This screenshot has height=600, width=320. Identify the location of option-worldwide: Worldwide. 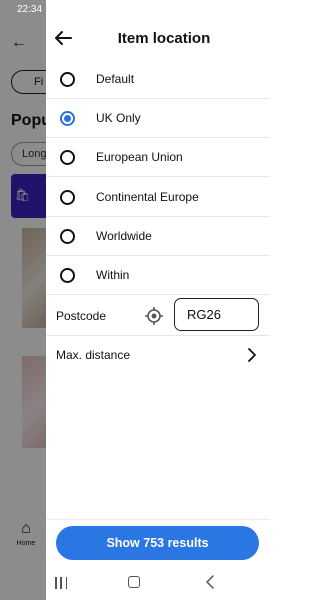
(158, 236).